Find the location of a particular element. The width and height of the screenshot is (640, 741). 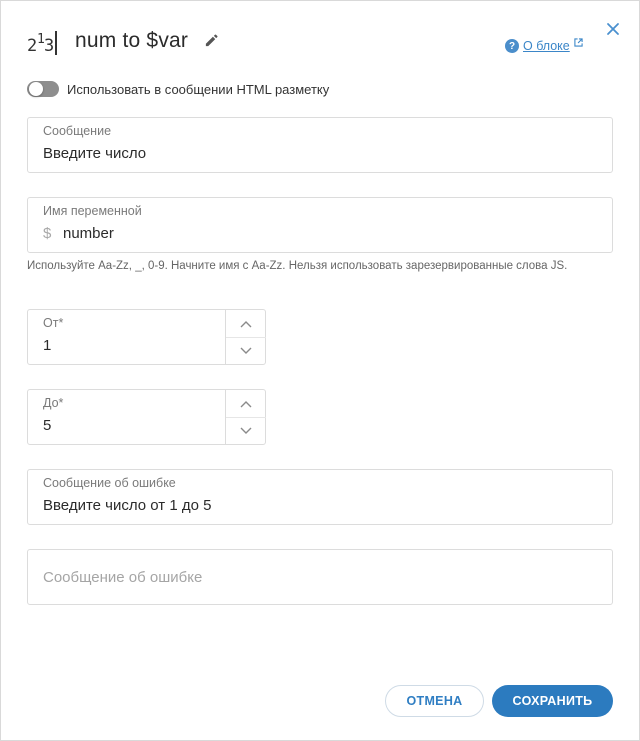

to-decrement-button is located at coordinates (246, 430).